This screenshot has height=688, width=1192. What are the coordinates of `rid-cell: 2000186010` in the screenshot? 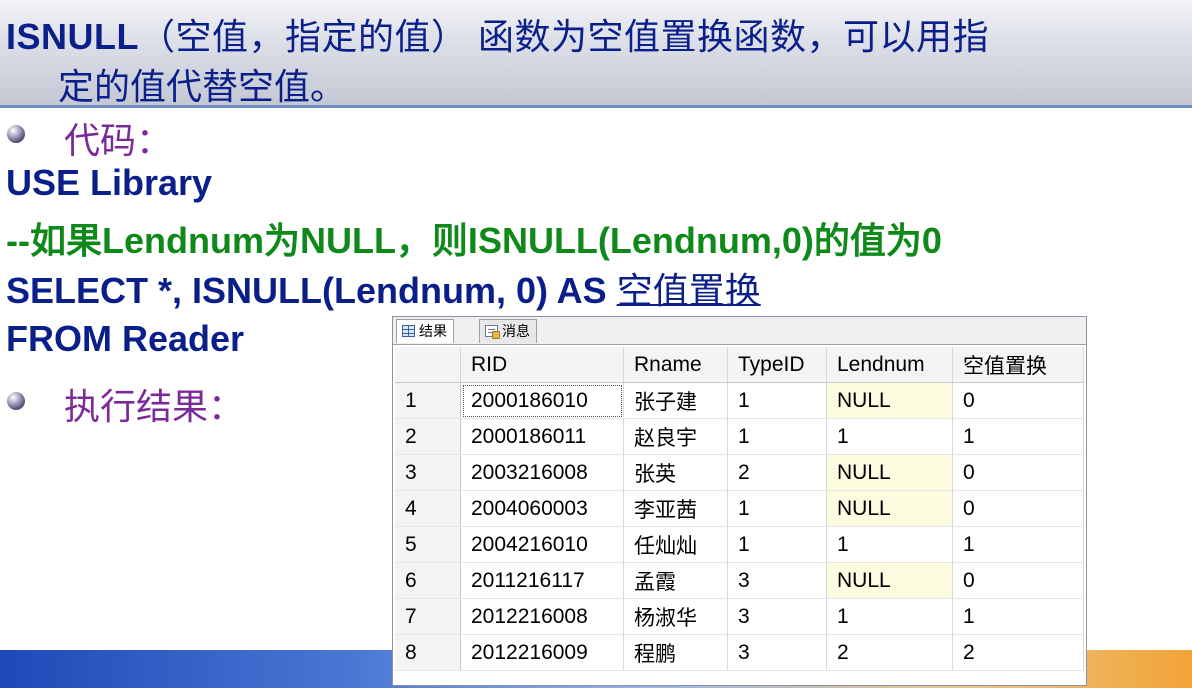 It's located at (542, 400).